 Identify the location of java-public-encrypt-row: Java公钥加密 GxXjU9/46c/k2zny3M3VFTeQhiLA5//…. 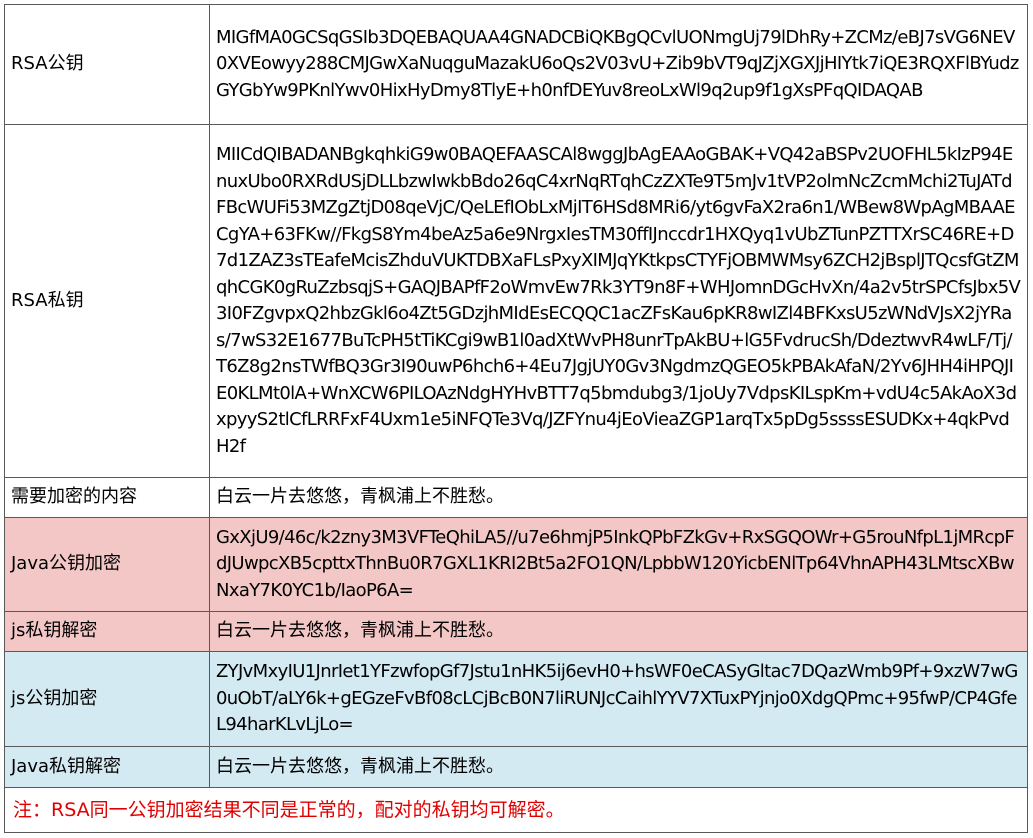
(516, 564).